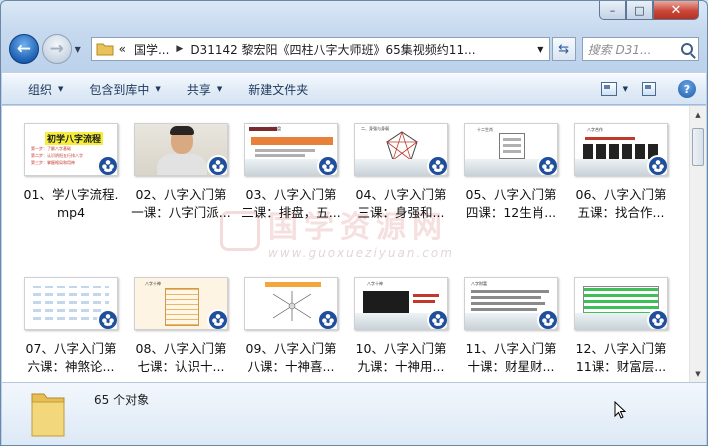 The height and width of the screenshot is (446, 708). Describe the element at coordinates (595, 129) in the screenshot. I see `thumb-title: 八字合作` at that location.